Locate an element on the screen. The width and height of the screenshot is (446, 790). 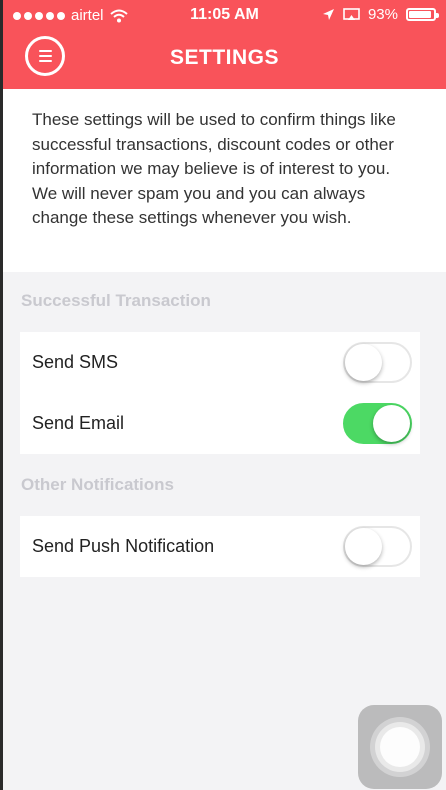
setting-row-send-sms: Send SMS is located at coordinates (220, 362).